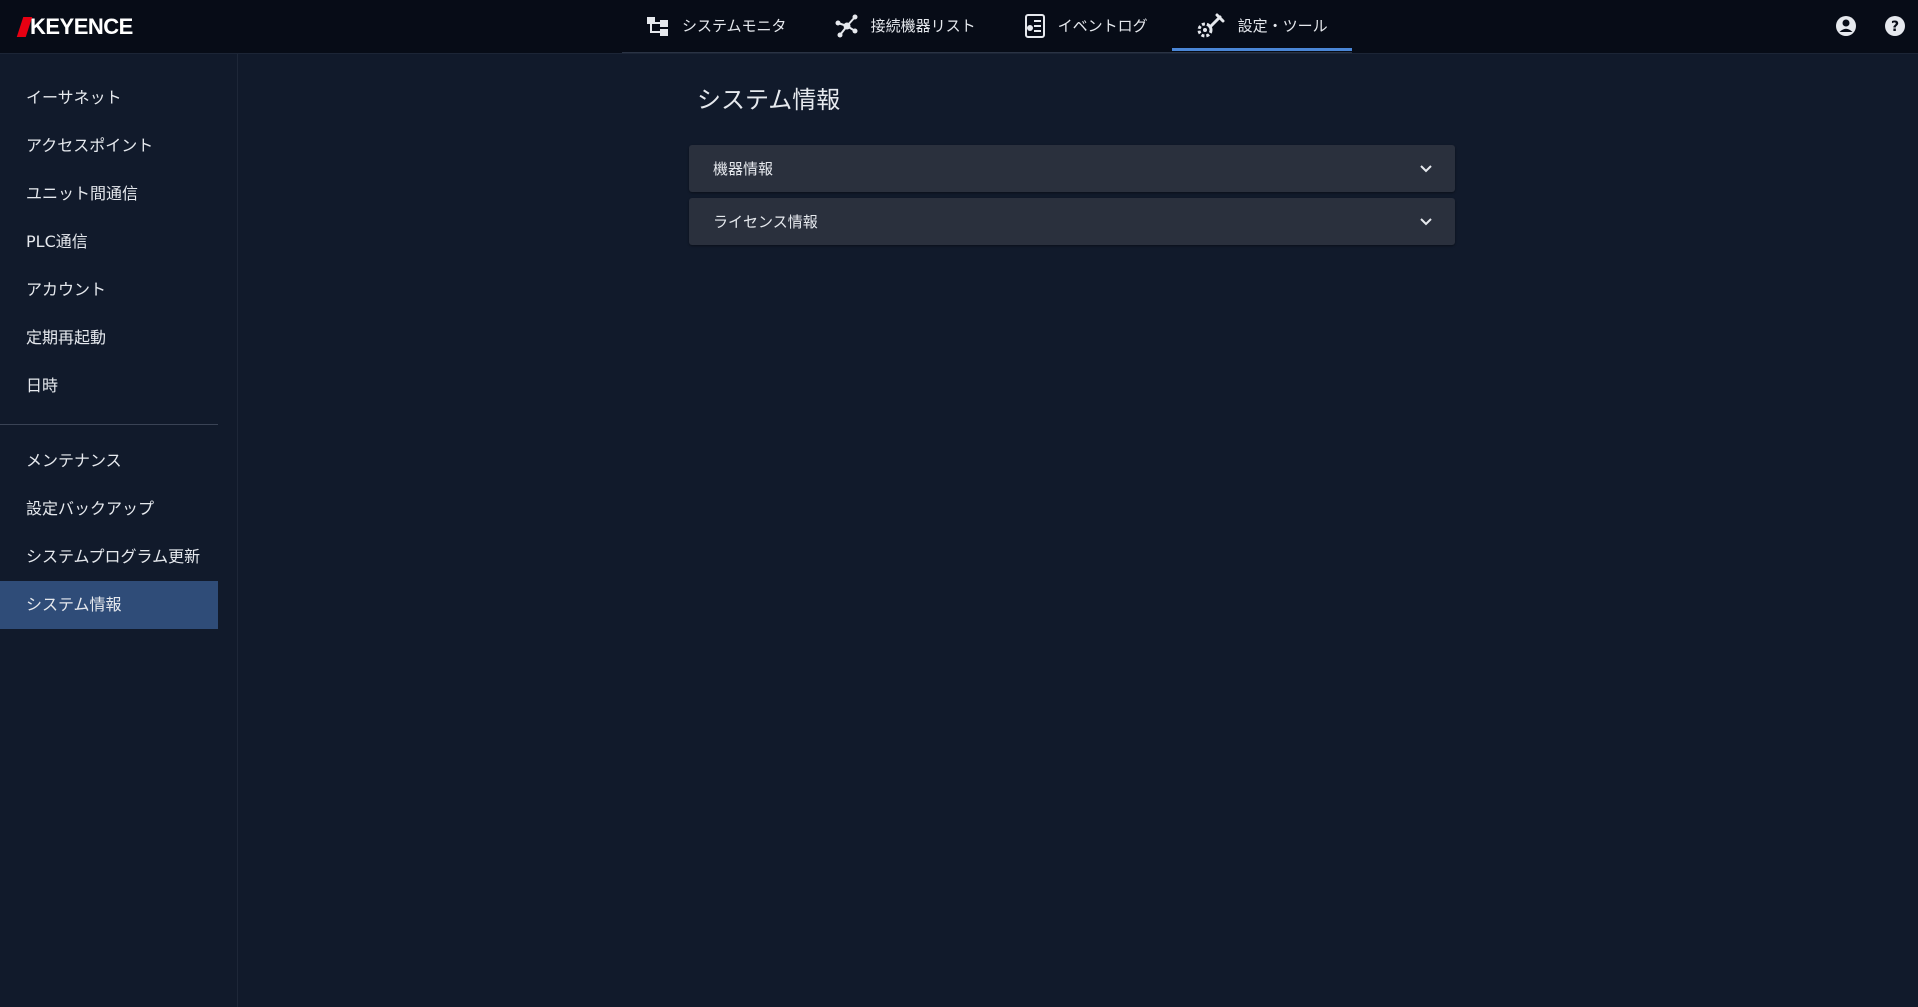 The height and width of the screenshot is (1007, 1918). I want to click on tab-label: 設定・ツール, so click(1282, 26).